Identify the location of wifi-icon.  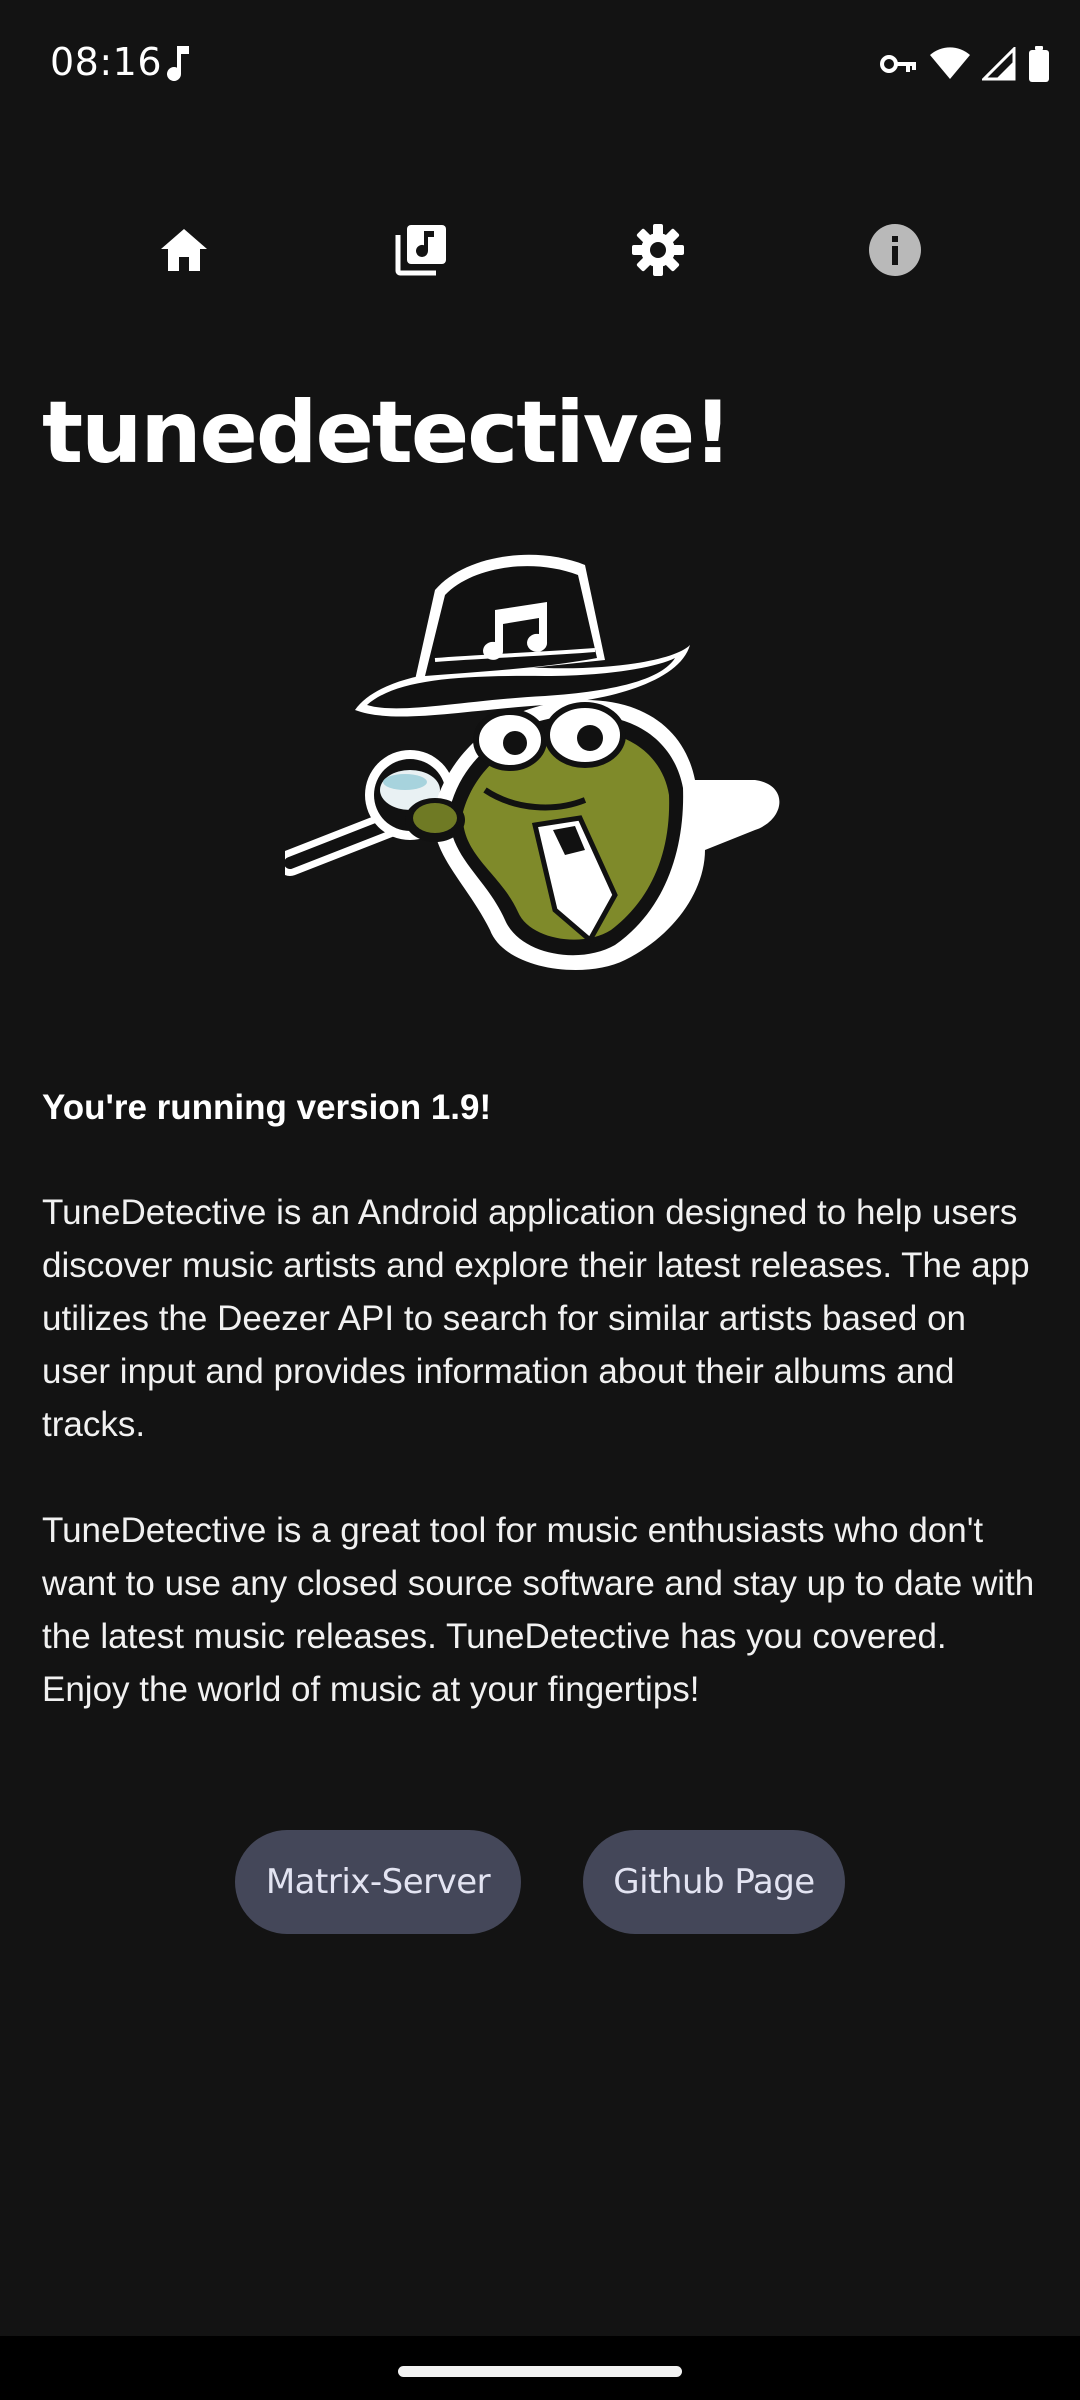
(950, 63).